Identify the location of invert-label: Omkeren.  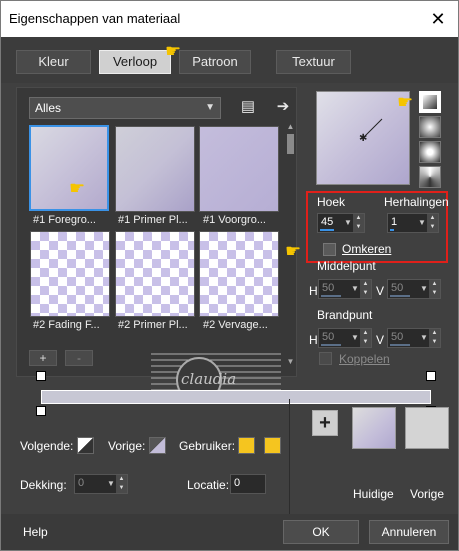
(367, 249).